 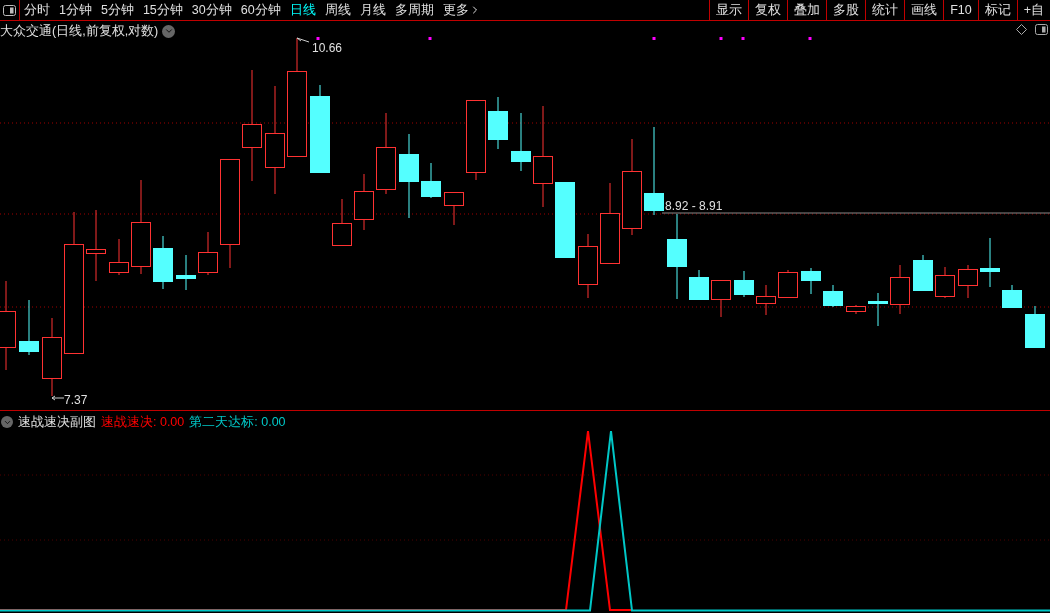 What do you see at coordinates (162, 10) in the screenshot?
I see `period-tab: 15分钟` at bounding box center [162, 10].